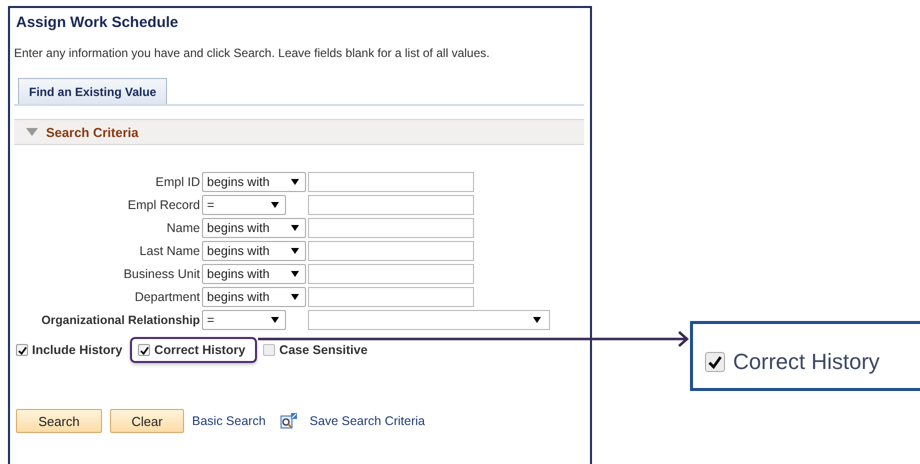  What do you see at coordinates (177, 182) in the screenshot?
I see `field-label: Empl ID` at bounding box center [177, 182].